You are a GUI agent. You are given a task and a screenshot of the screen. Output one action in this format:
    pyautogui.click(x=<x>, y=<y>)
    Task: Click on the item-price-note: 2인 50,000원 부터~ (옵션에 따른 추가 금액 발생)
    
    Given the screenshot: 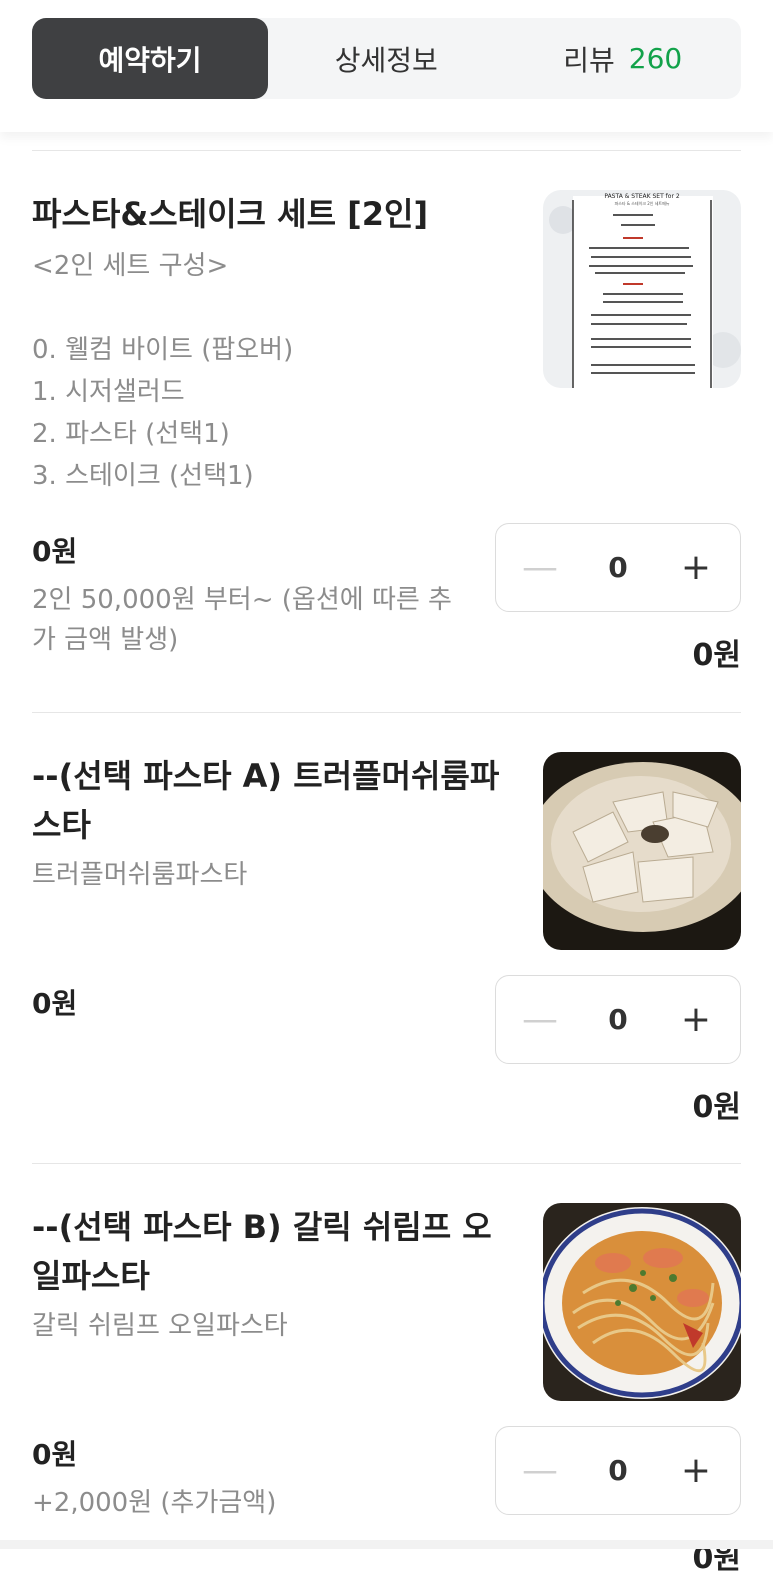 What is the action you would take?
    pyautogui.click(x=242, y=620)
    